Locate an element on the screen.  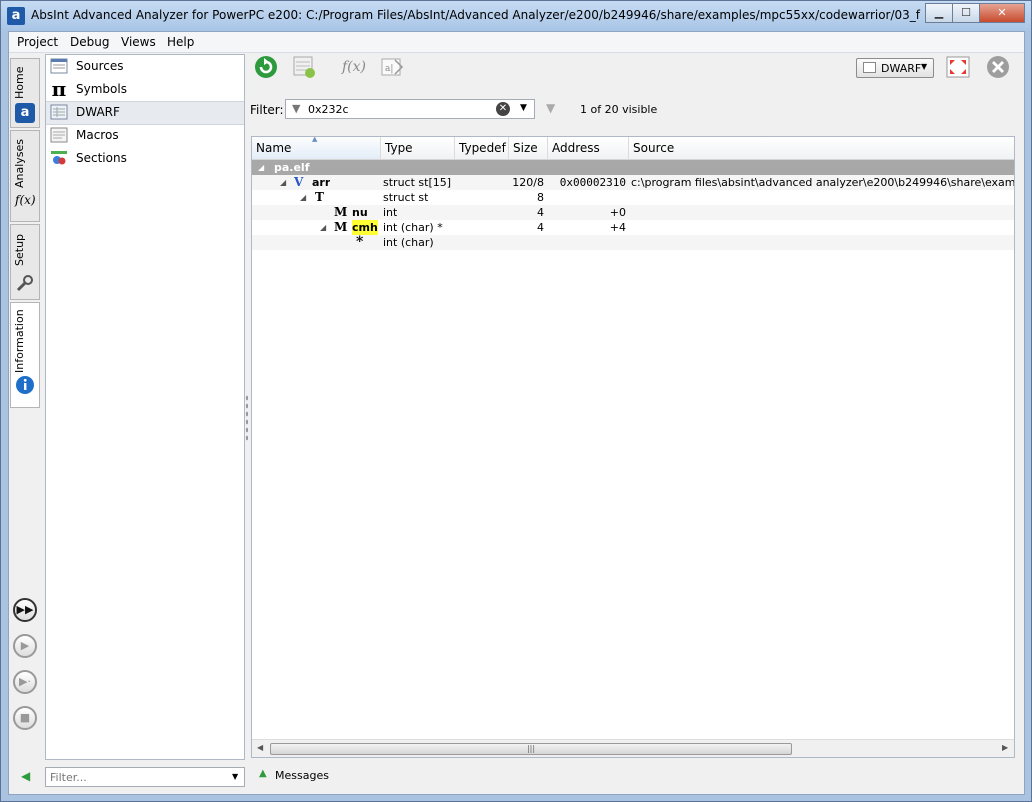
type-kind-icon: T is located at coordinates (319, 197).